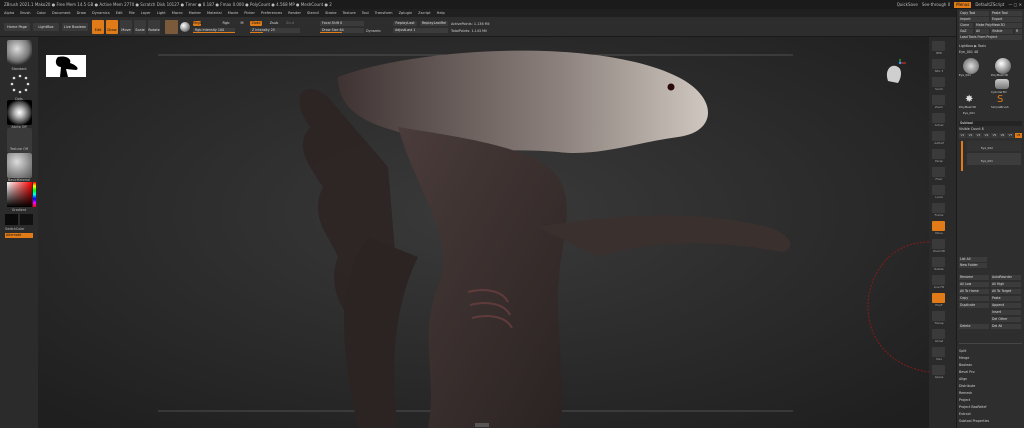  I want to click on menu-item-layer: Layer, so click(146, 13).